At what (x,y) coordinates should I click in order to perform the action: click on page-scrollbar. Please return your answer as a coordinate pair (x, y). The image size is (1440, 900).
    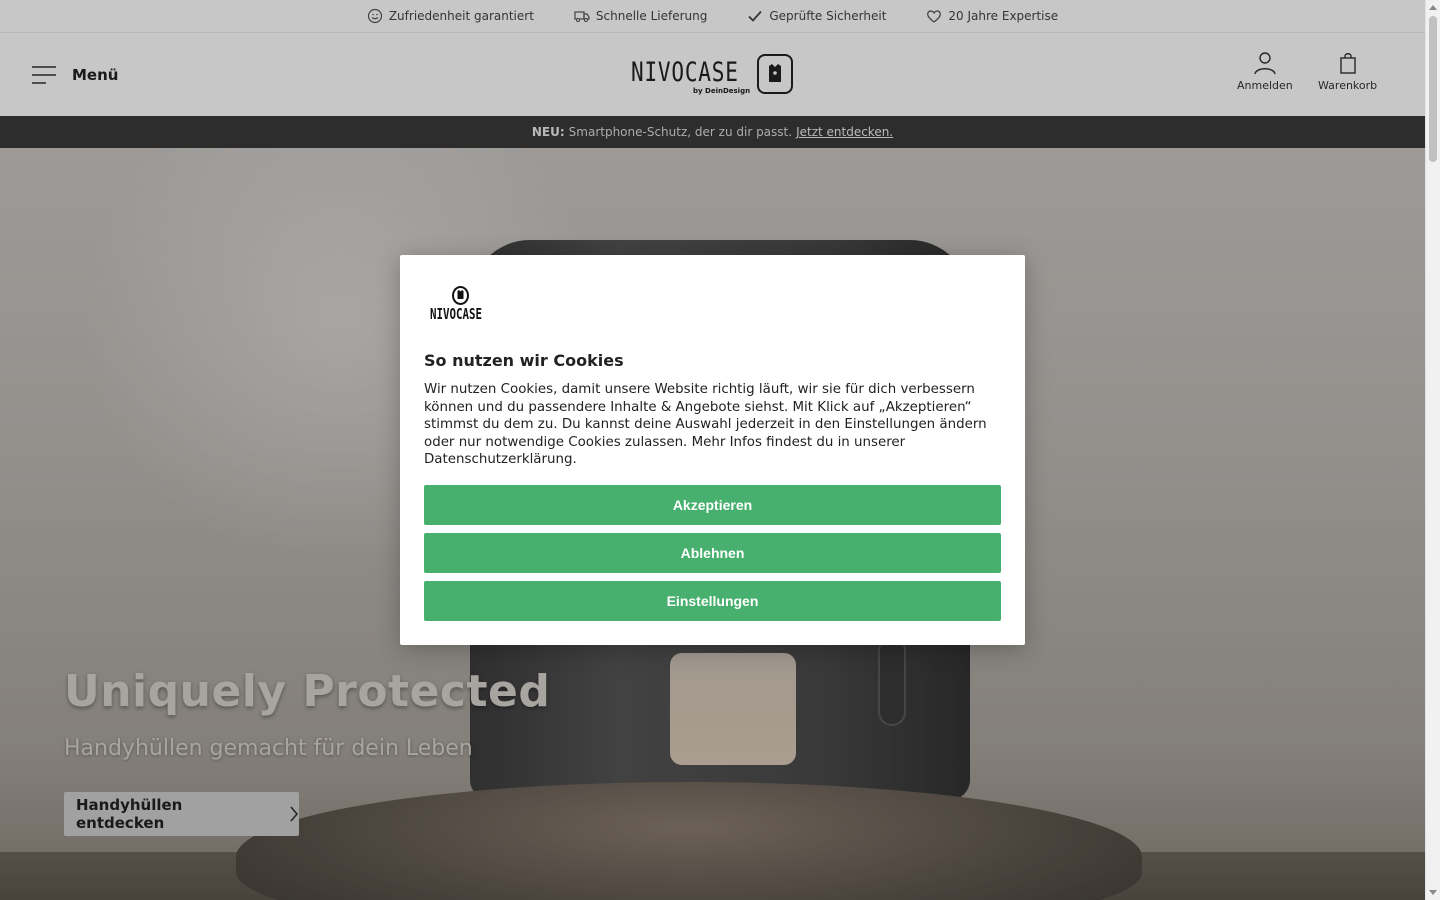
    Looking at the image, I should click on (1432, 450).